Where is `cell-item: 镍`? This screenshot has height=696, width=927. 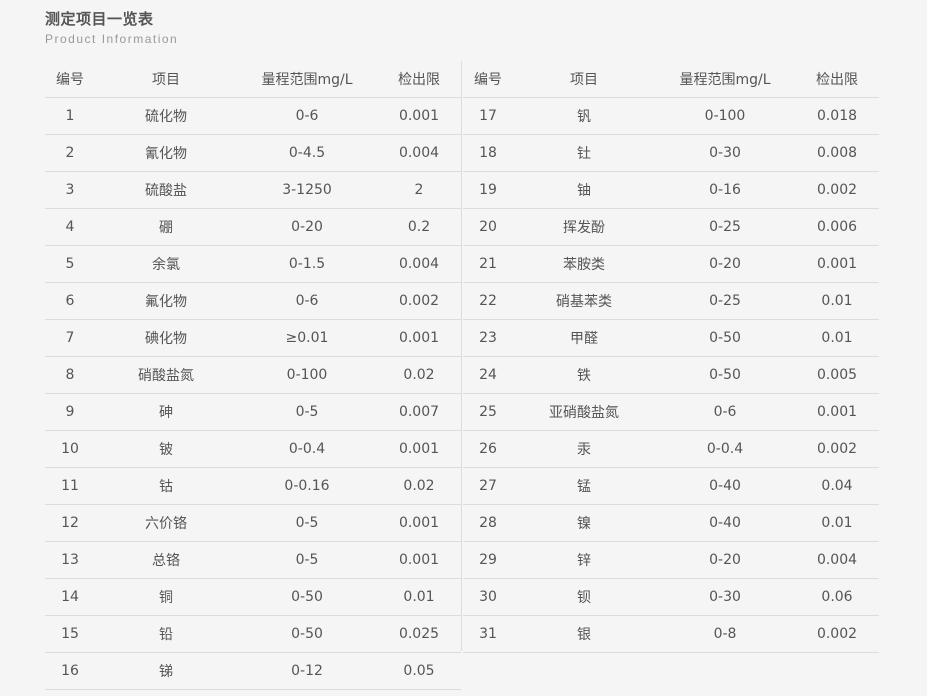 cell-item: 镍 is located at coordinates (584, 523).